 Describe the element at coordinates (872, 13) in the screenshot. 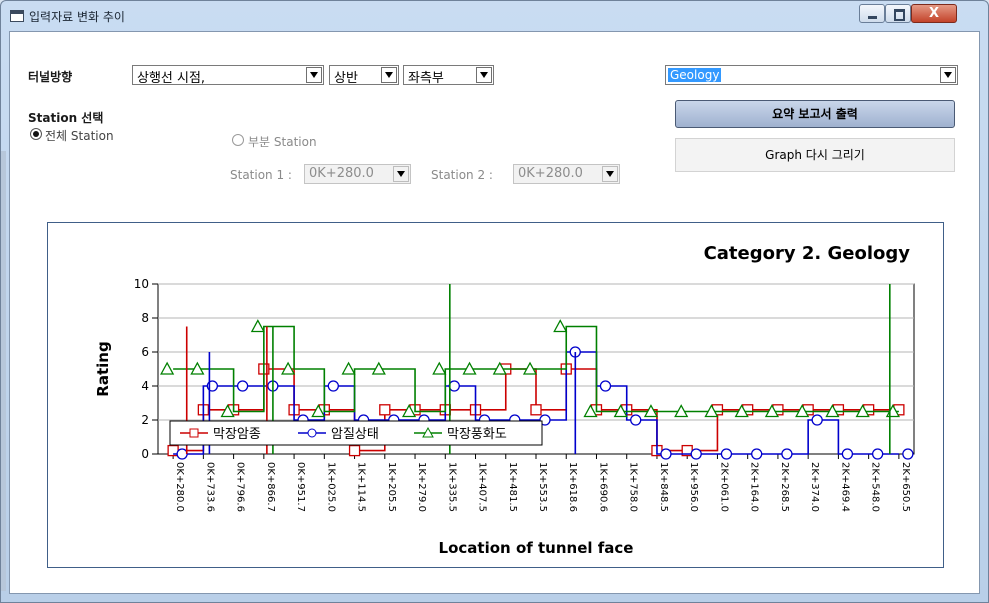

I see `minimize-button` at that location.